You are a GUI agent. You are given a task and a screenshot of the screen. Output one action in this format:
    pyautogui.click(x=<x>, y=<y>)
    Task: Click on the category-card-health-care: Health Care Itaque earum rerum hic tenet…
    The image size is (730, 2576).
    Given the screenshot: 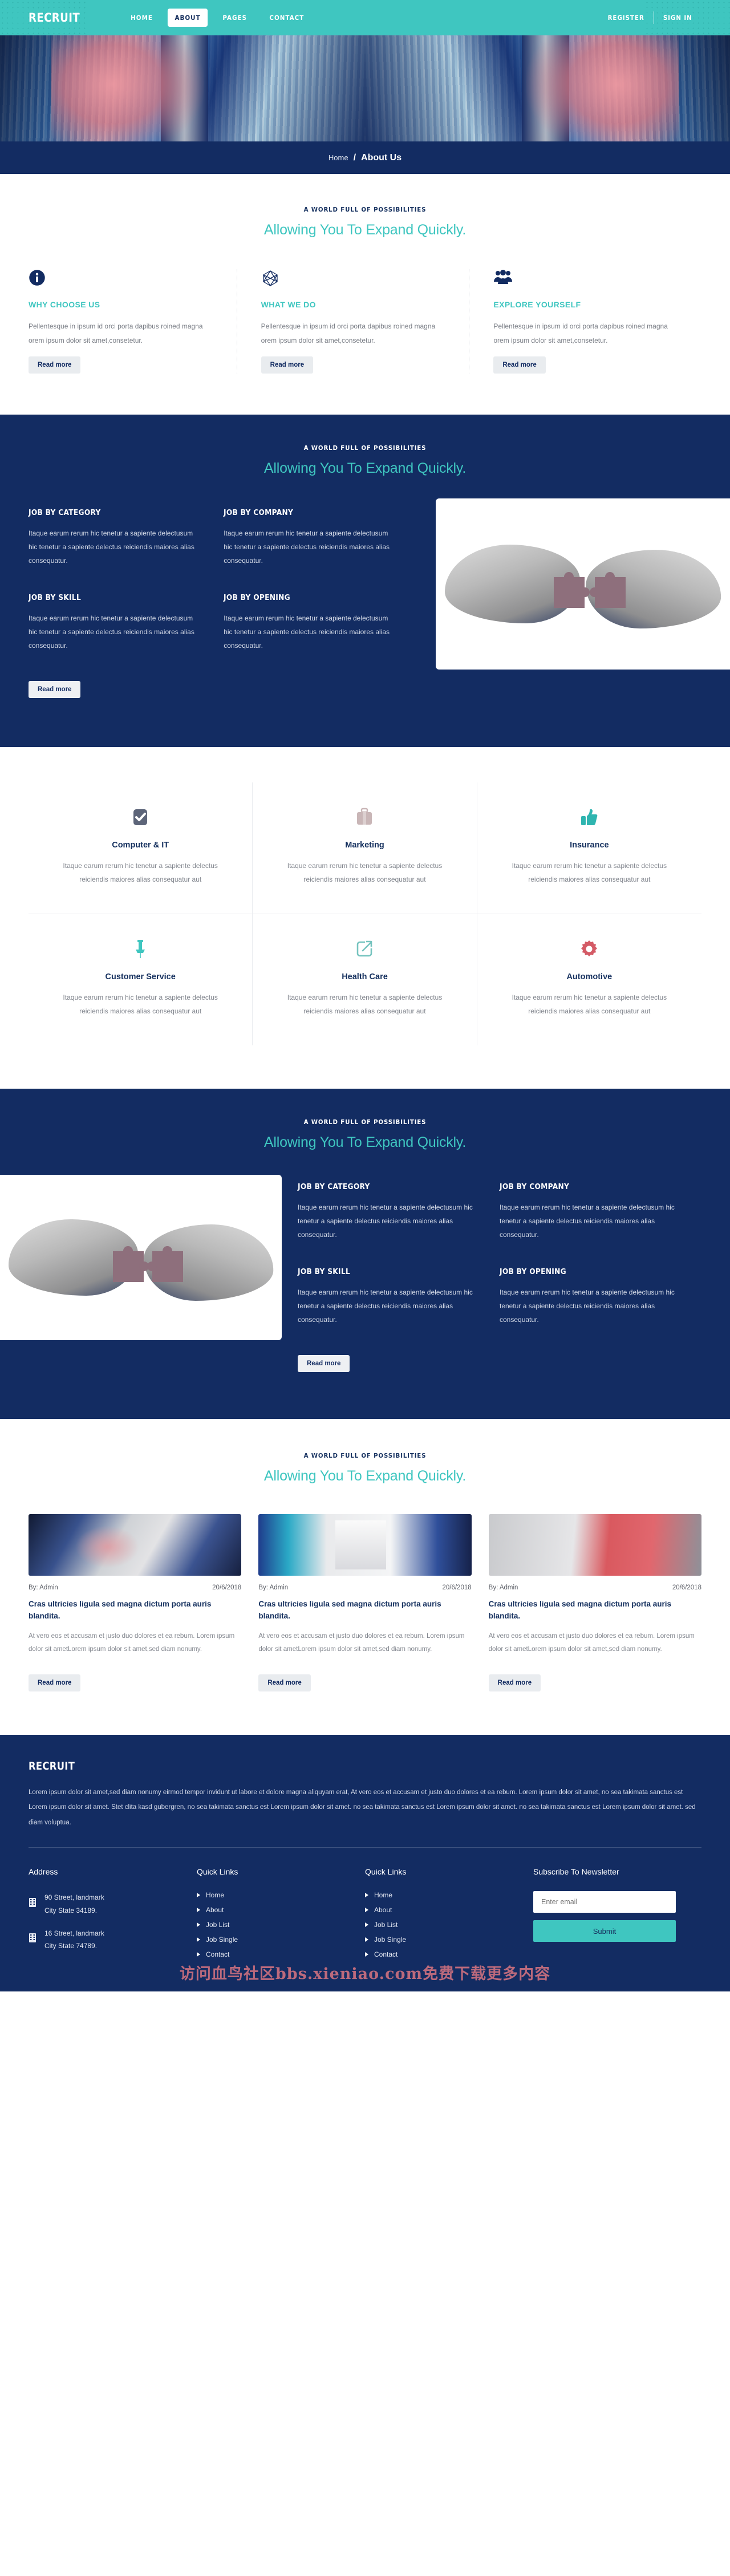 What is the action you would take?
    pyautogui.click(x=365, y=980)
    